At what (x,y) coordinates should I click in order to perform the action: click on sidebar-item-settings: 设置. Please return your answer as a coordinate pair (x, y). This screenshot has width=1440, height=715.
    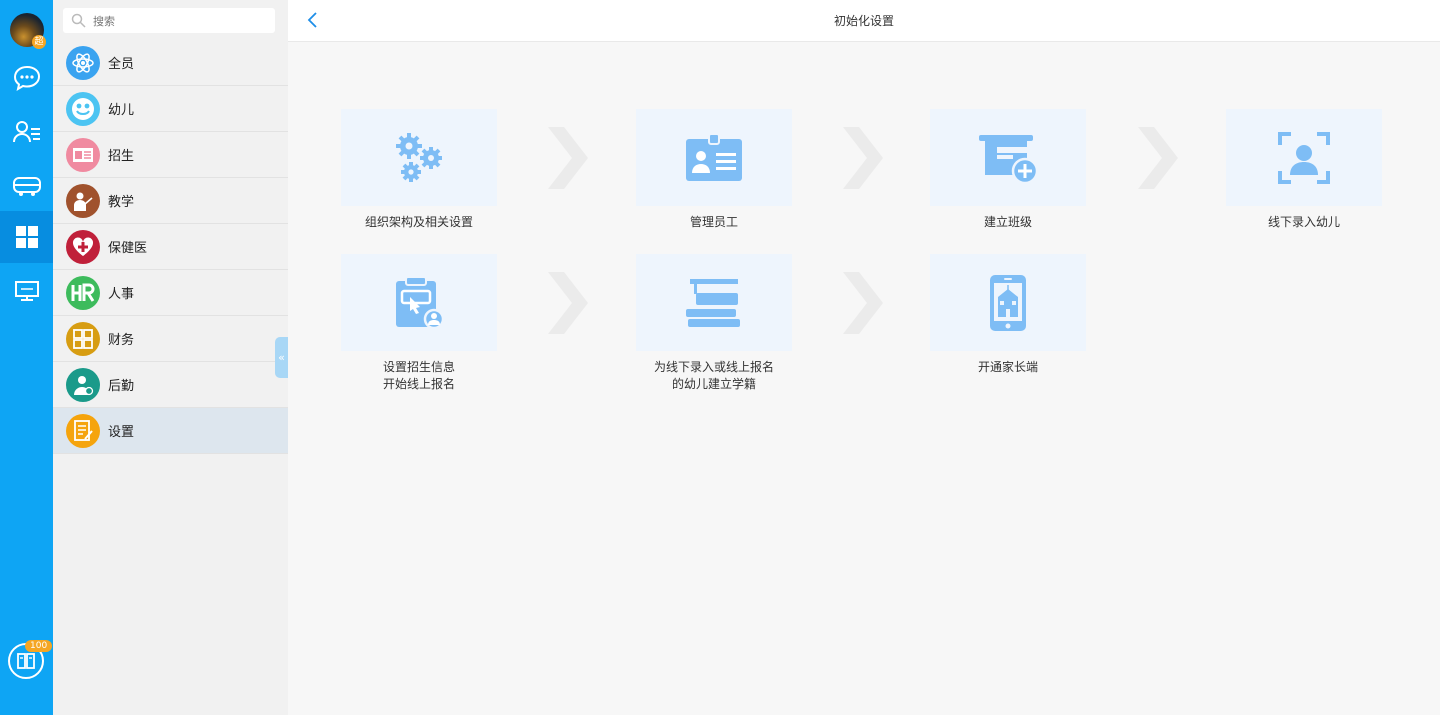
    Looking at the image, I should click on (170, 431).